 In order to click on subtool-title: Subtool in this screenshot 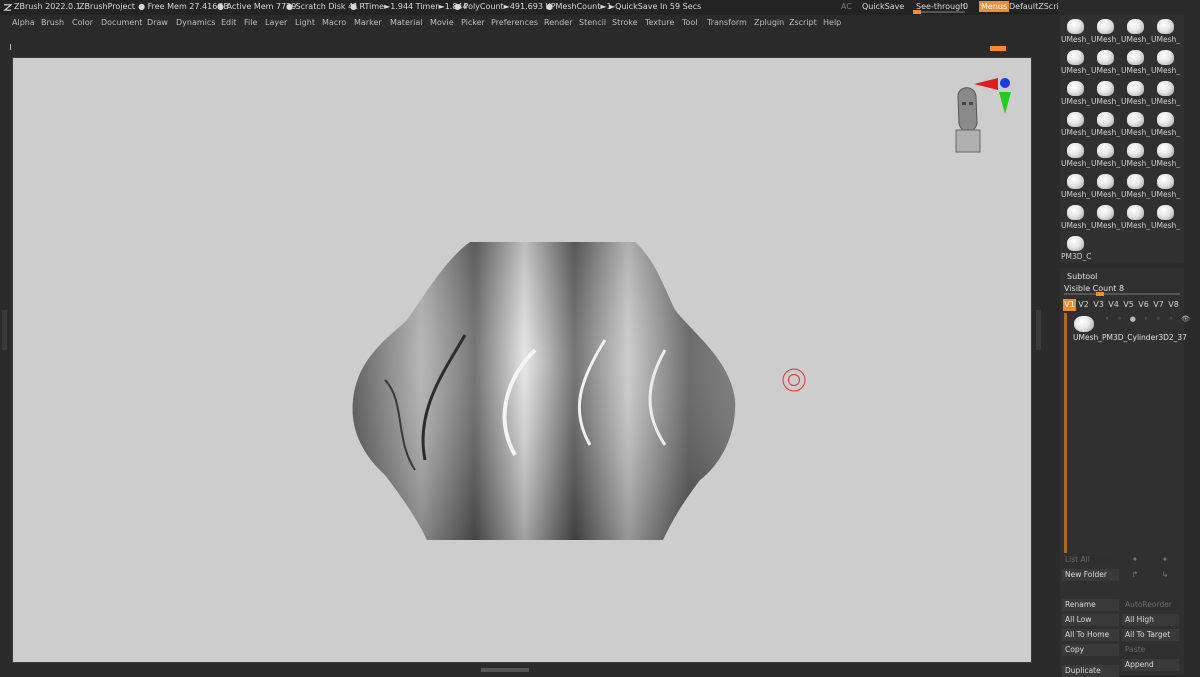, I will do `click(1082, 276)`.